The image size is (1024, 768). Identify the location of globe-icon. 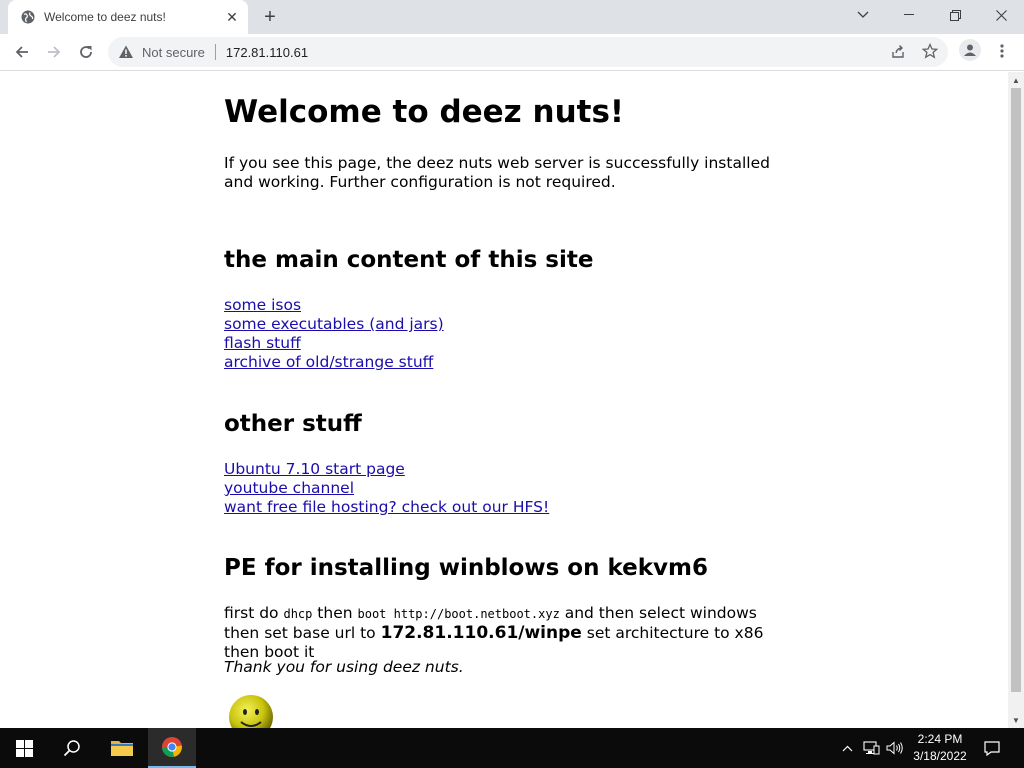
(28, 17).